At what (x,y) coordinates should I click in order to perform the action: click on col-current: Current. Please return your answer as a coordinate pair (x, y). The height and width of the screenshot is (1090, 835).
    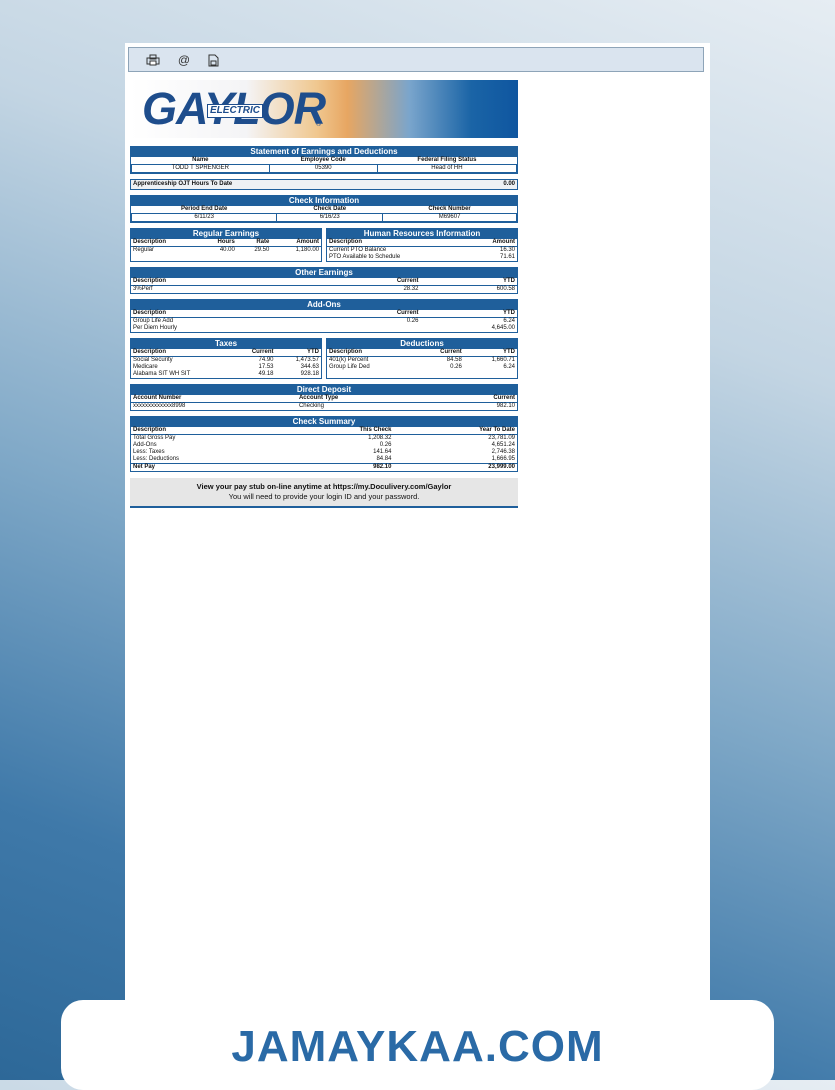
    Looking at the image, I should click on (382, 282).